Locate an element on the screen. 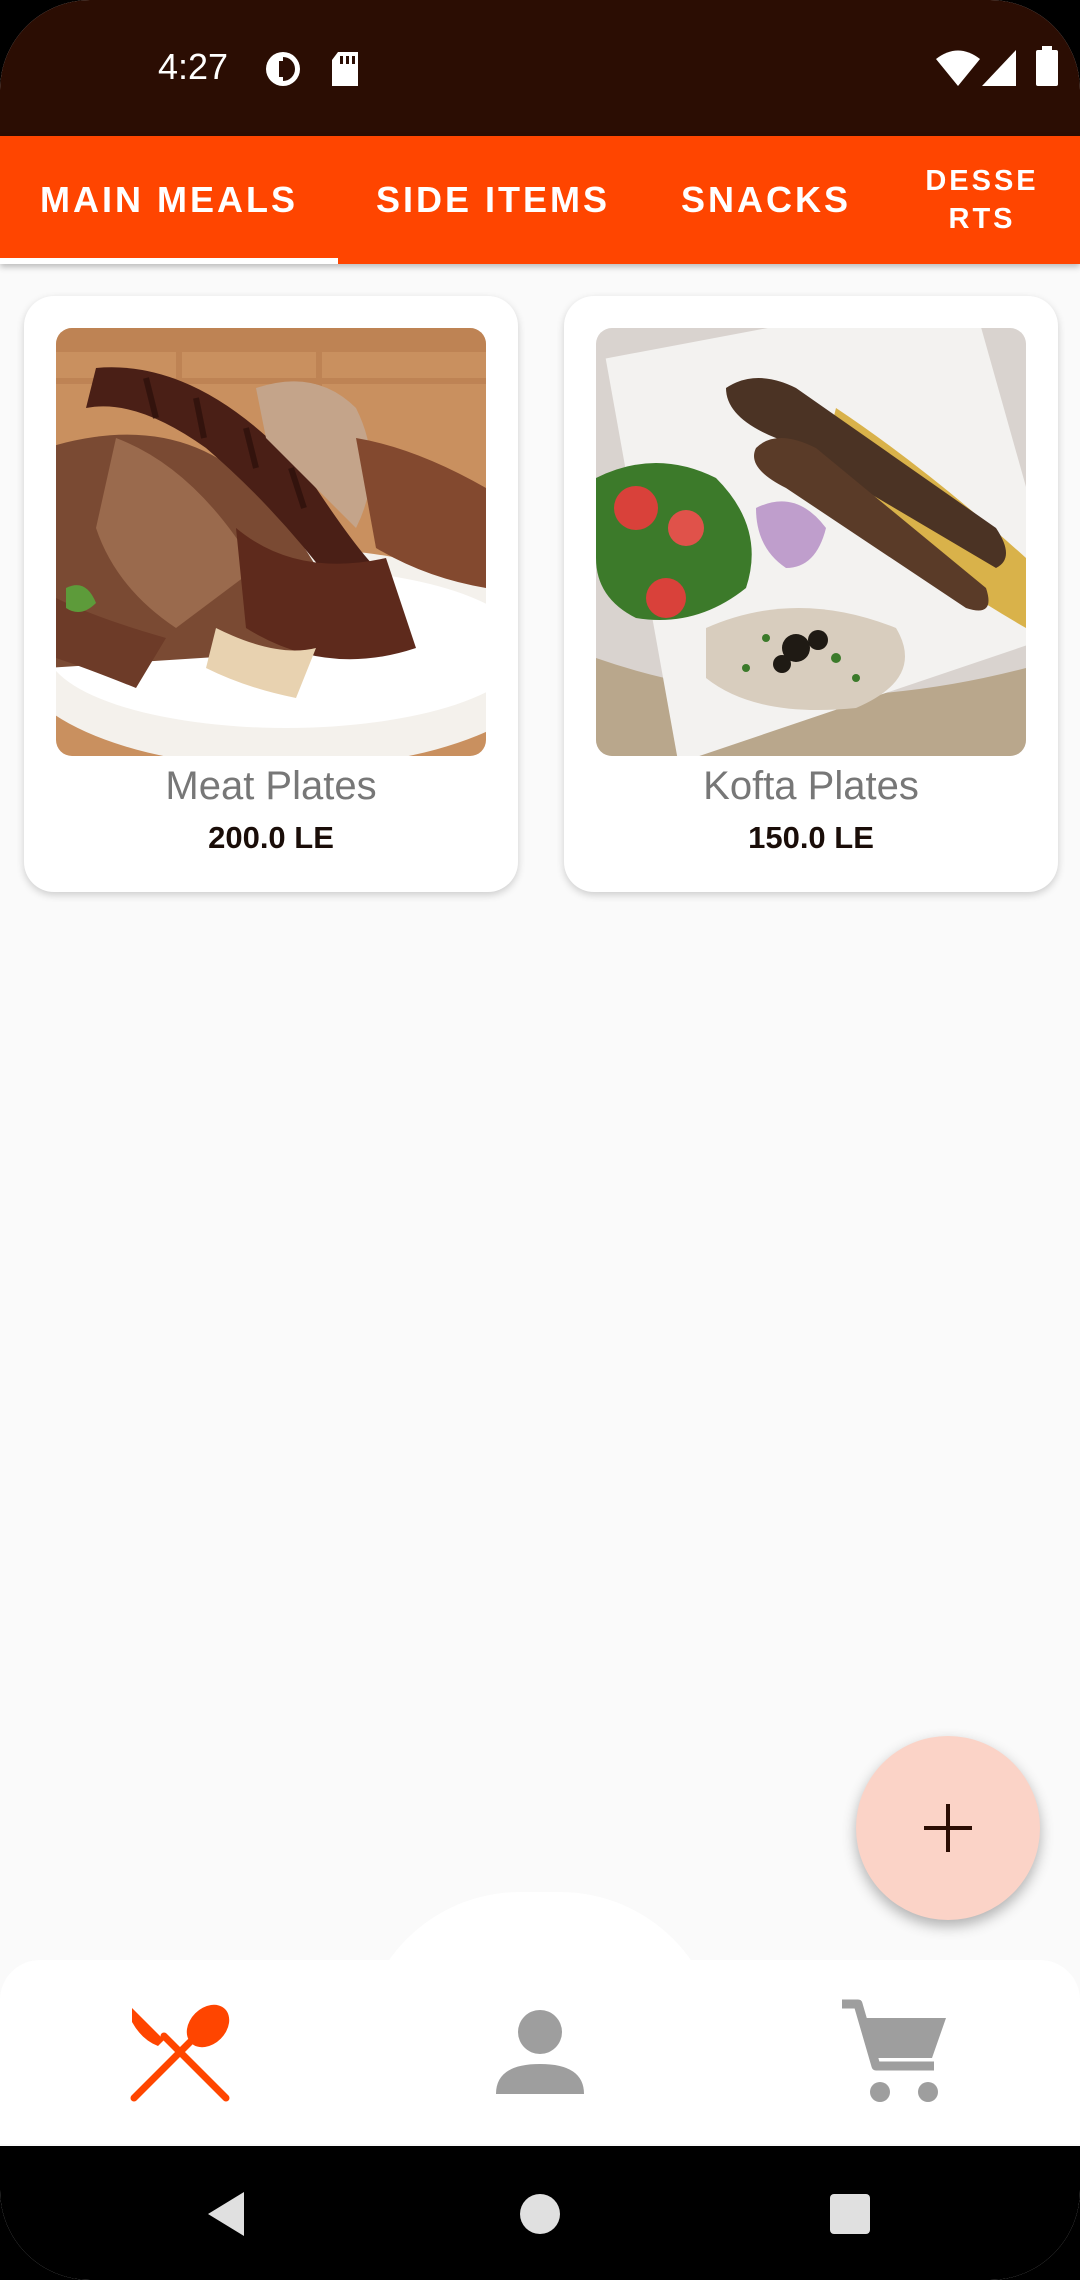  tab-desserts: DESSE RTS is located at coordinates (982, 200).